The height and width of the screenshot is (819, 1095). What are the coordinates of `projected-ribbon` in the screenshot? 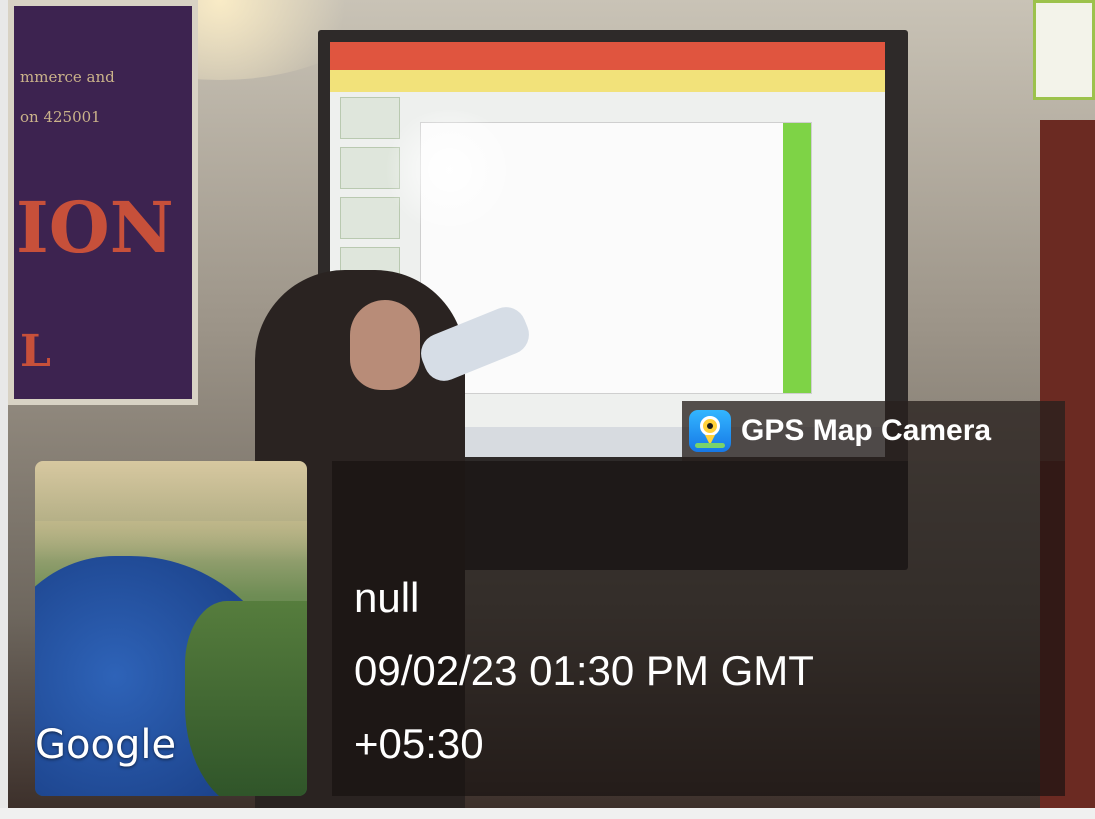 It's located at (607, 56).